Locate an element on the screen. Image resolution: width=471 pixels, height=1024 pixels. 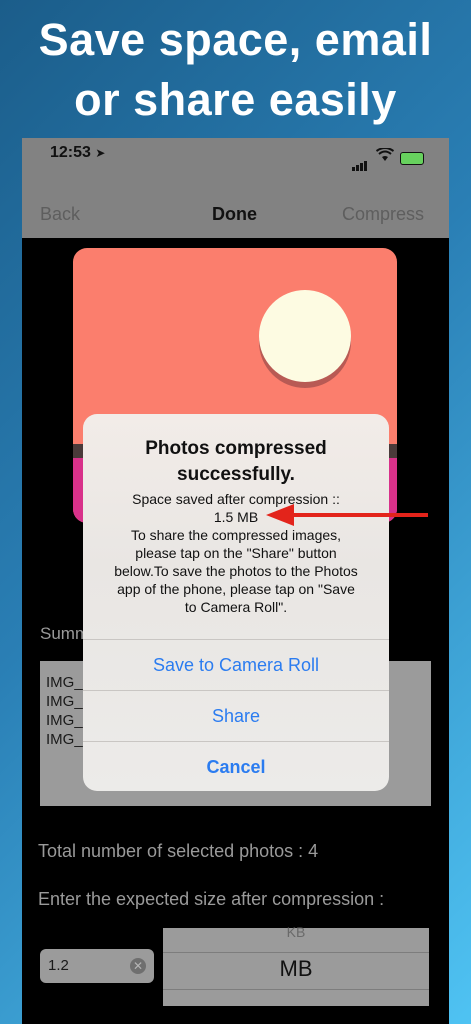
compress-button: Compress is located at coordinates (383, 214).